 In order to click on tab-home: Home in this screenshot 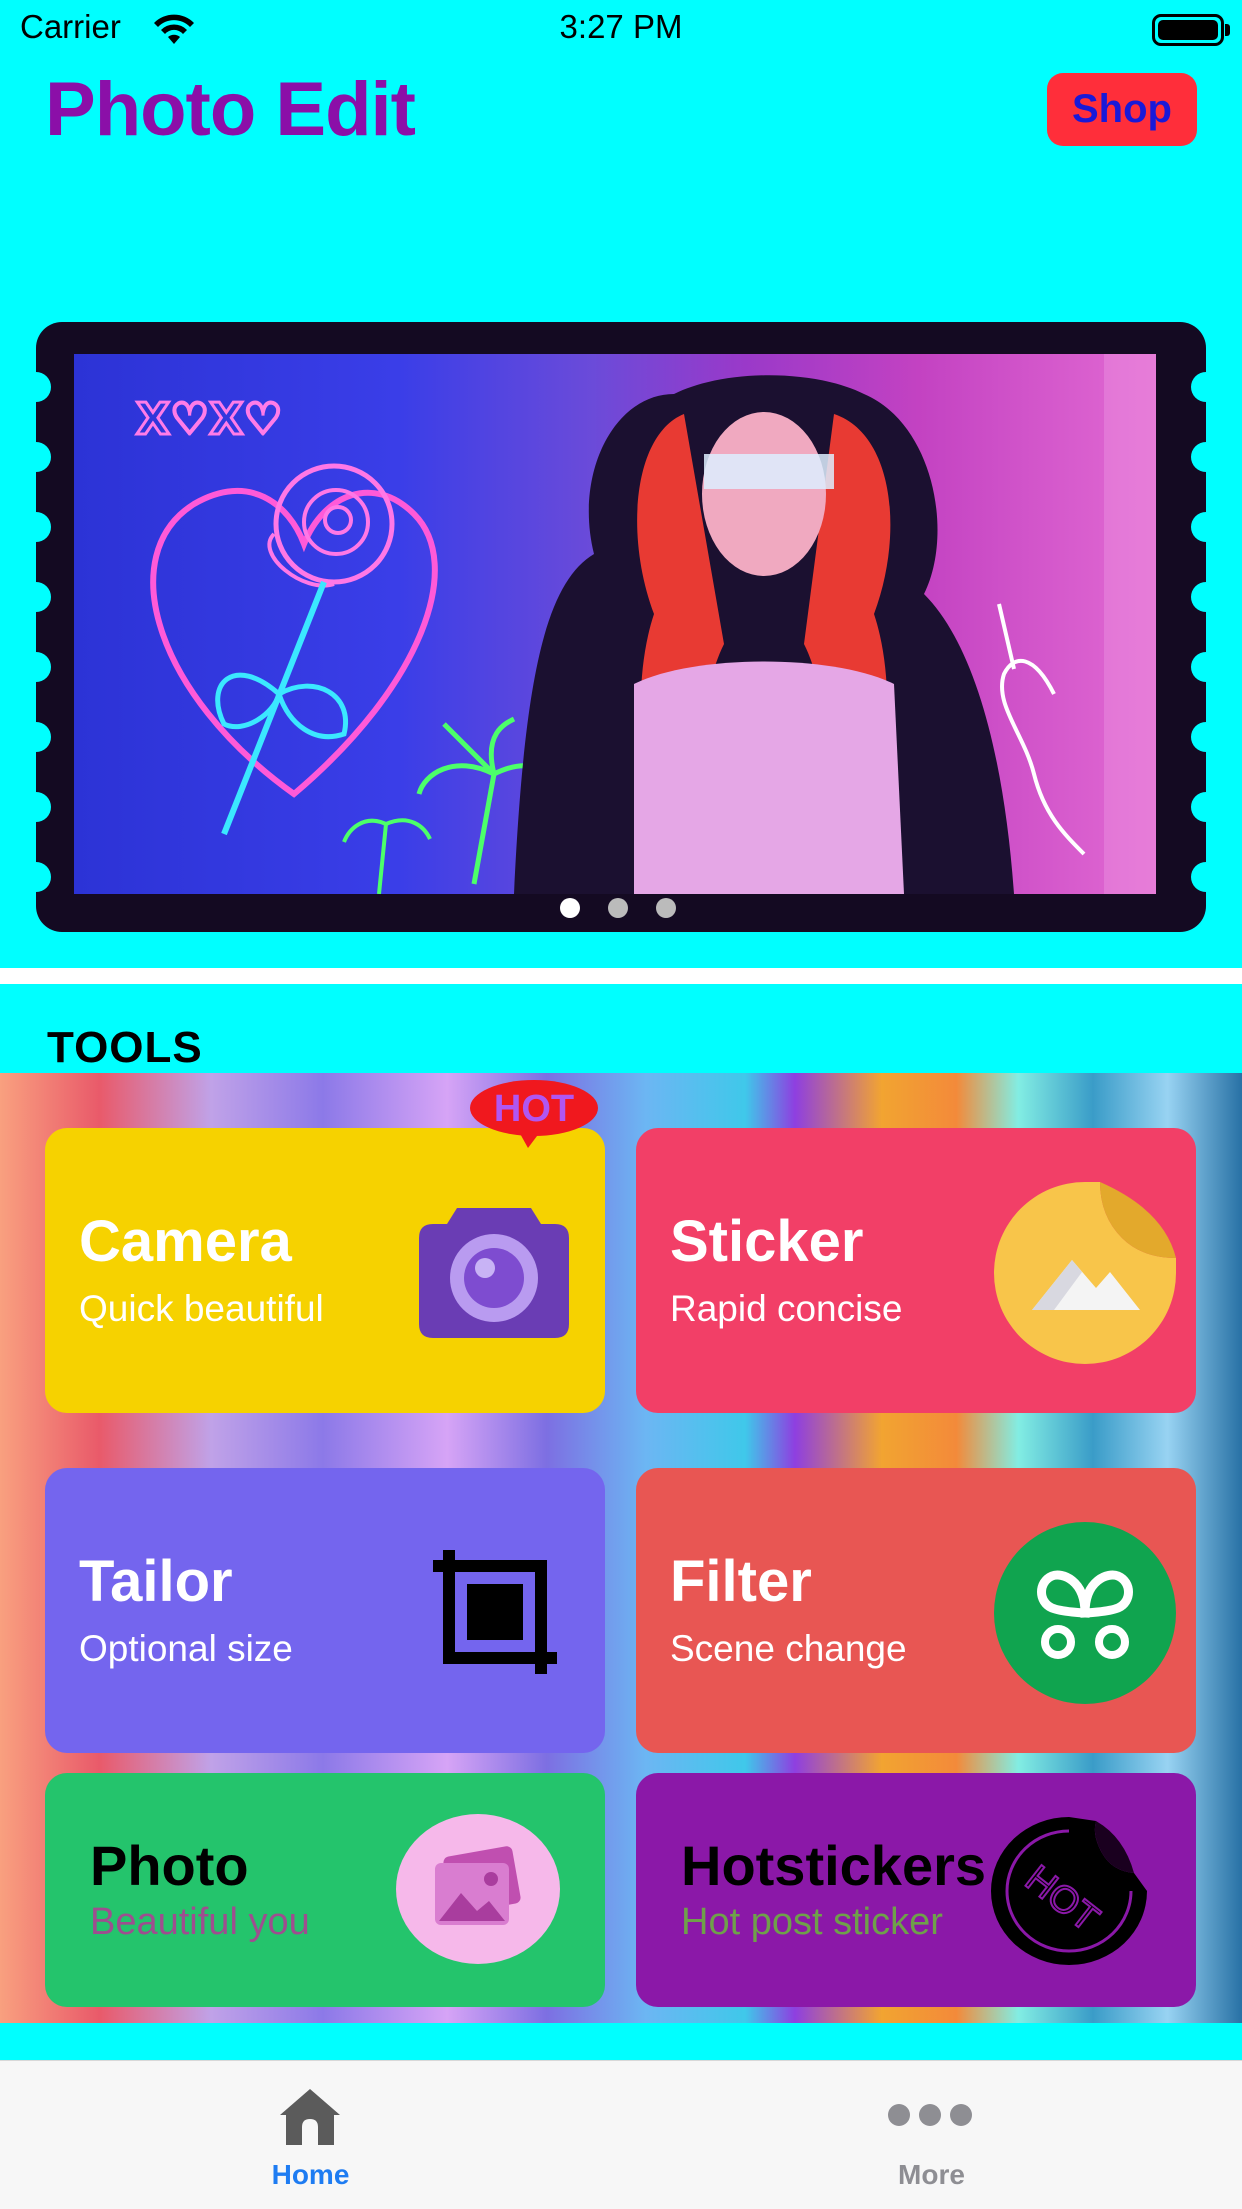, I will do `click(310, 2135)`.